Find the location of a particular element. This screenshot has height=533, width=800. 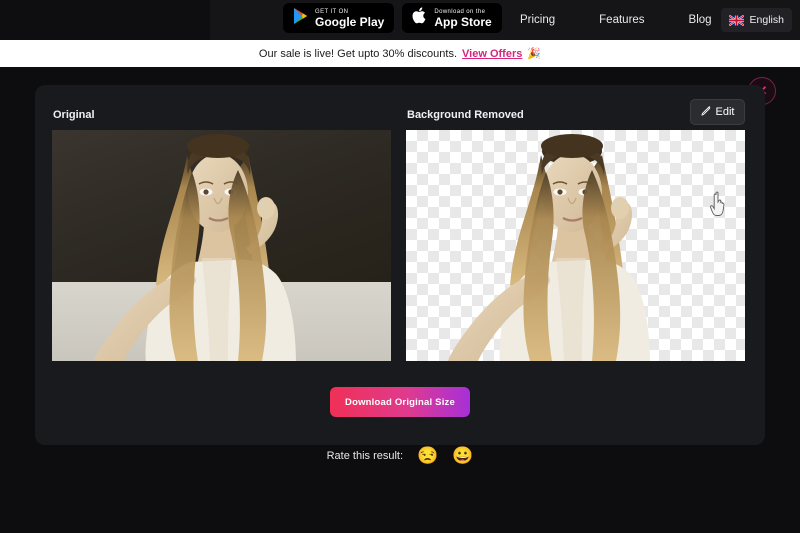

original-subject-illustration is located at coordinates (195, 247).